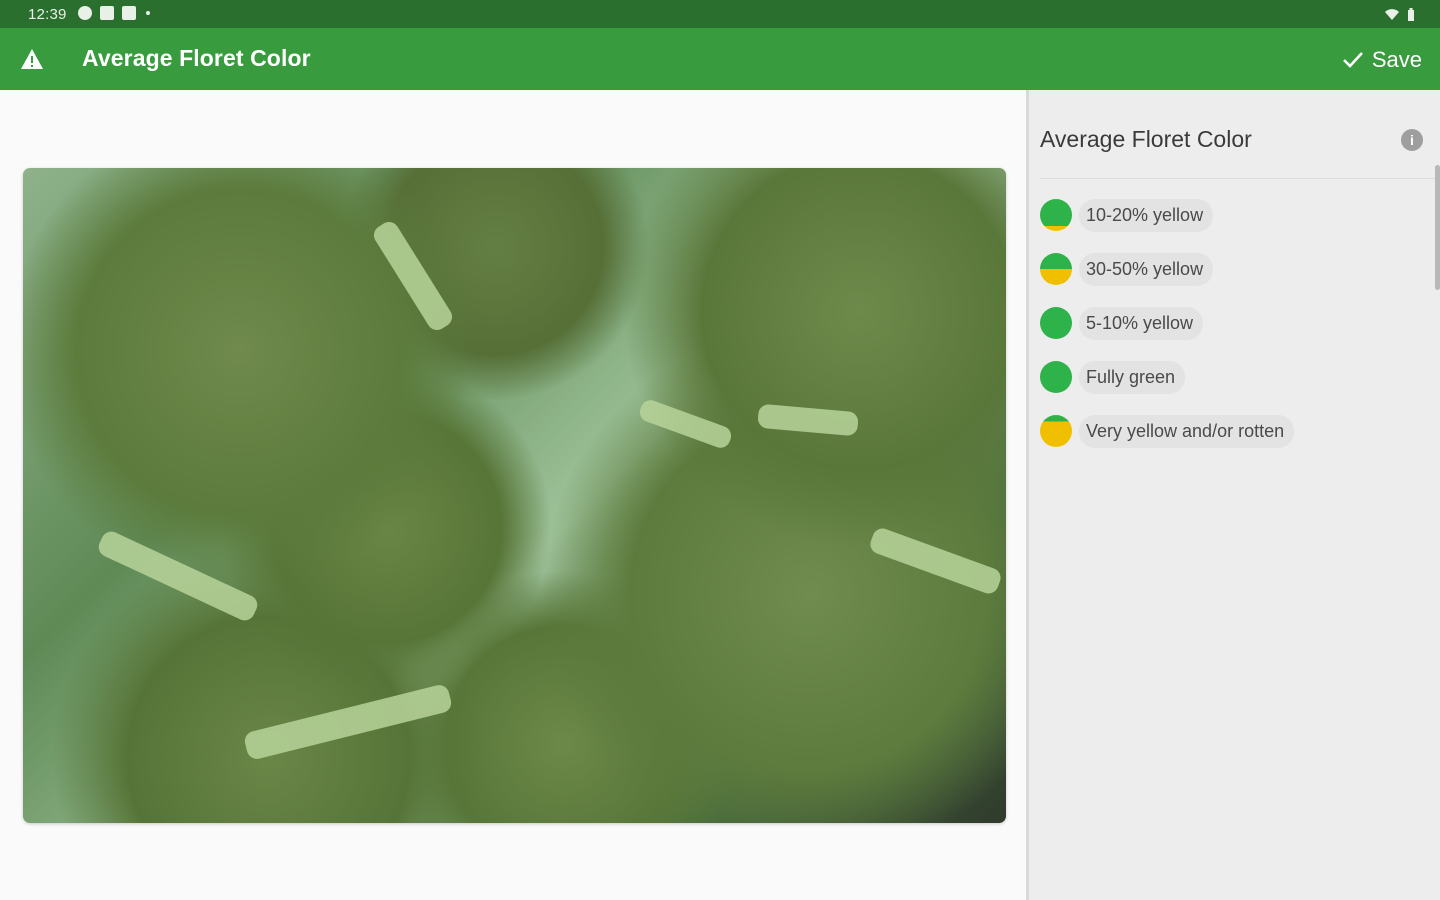  What do you see at coordinates (85, 13) in the screenshot?
I see `sync-icon` at bounding box center [85, 13].